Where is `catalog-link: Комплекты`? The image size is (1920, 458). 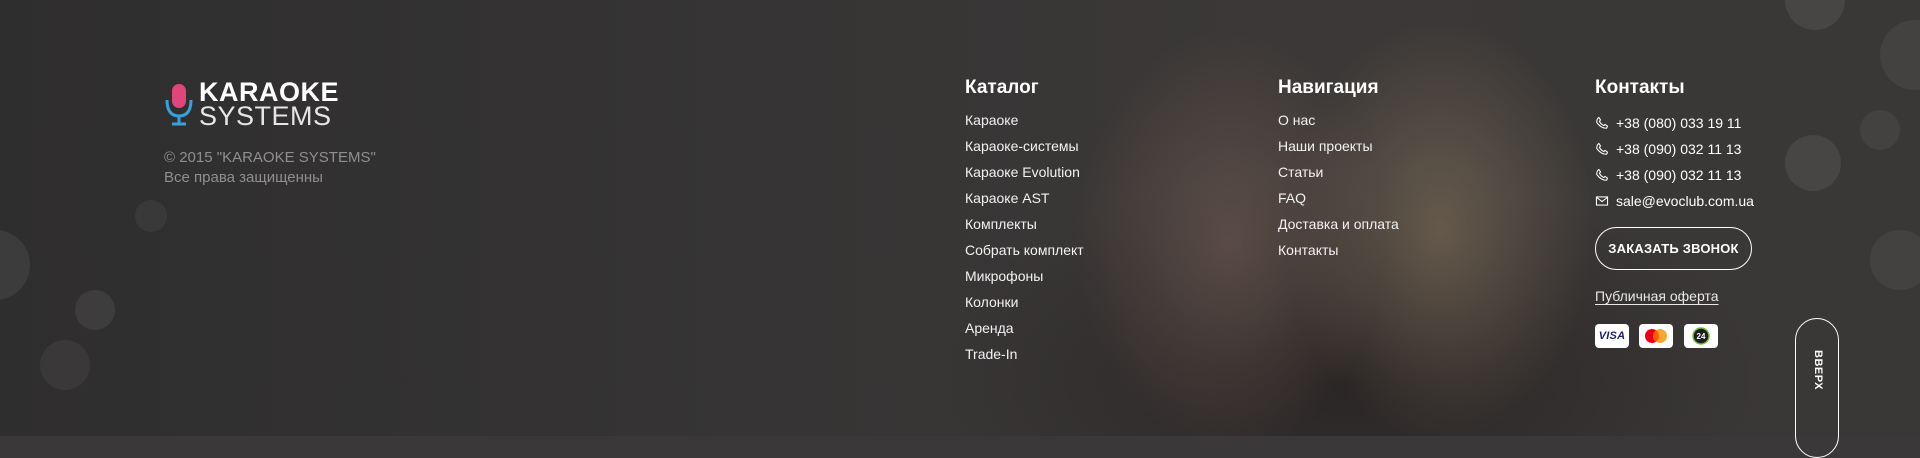 catalog-link: Комплекты is located at coordinates (1024, 227).